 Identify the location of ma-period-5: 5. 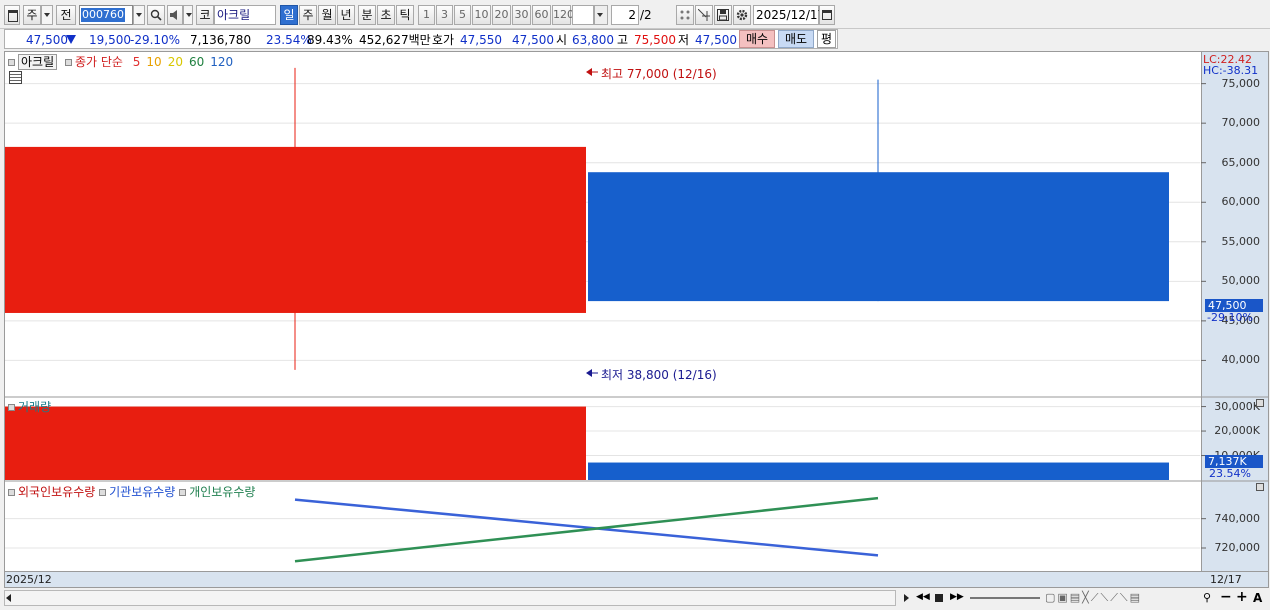
(136, 62).